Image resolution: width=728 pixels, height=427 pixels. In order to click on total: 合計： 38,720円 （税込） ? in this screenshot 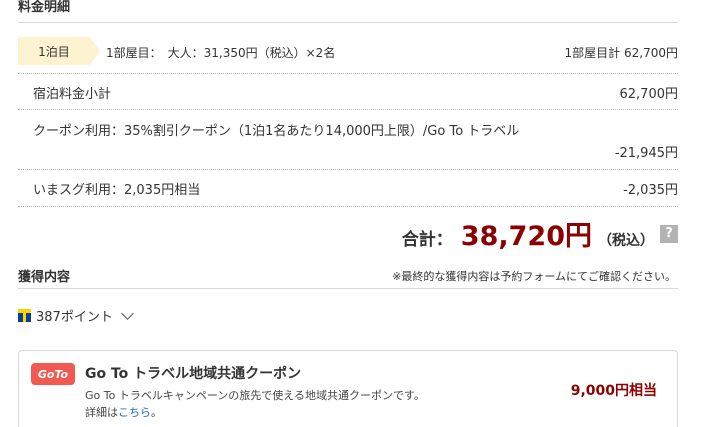, I will do `click(540, 233)`.